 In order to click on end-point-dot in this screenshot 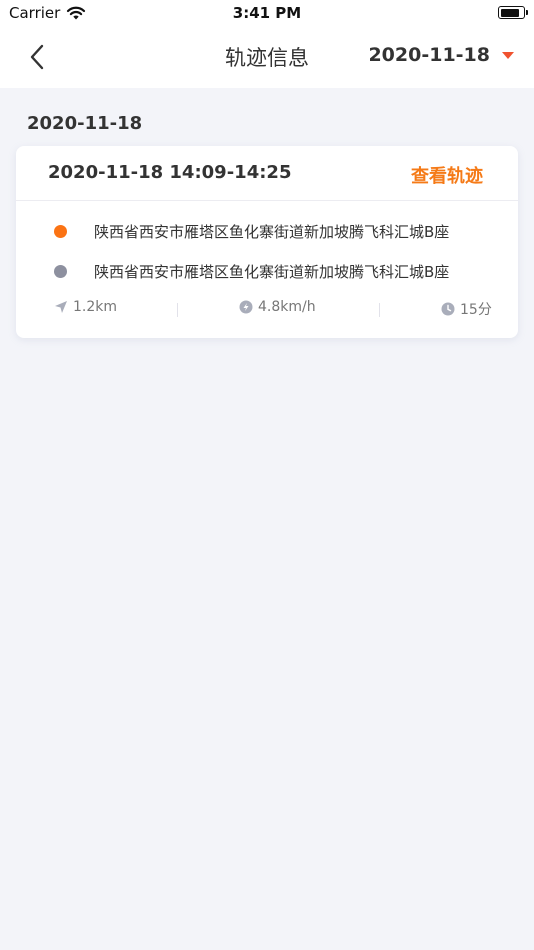, I will do `click(60, 271)`.